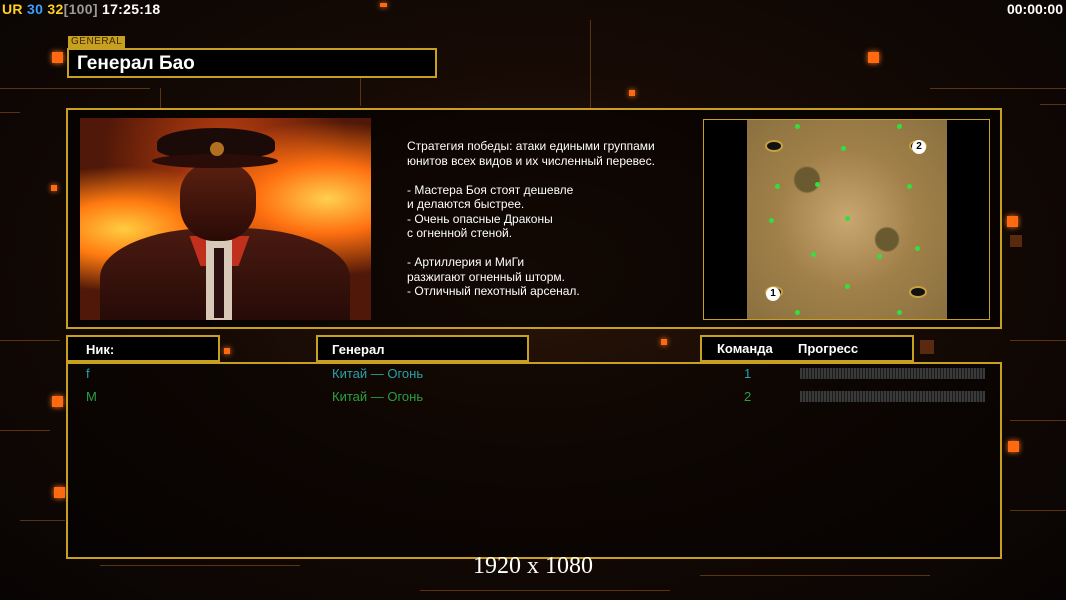 The height and width of the screenshot is (600, 1066). What do you see at coordinates (748, 373) in the screenshot?
I see `player-team: 1` at bounding box center [748, 373].